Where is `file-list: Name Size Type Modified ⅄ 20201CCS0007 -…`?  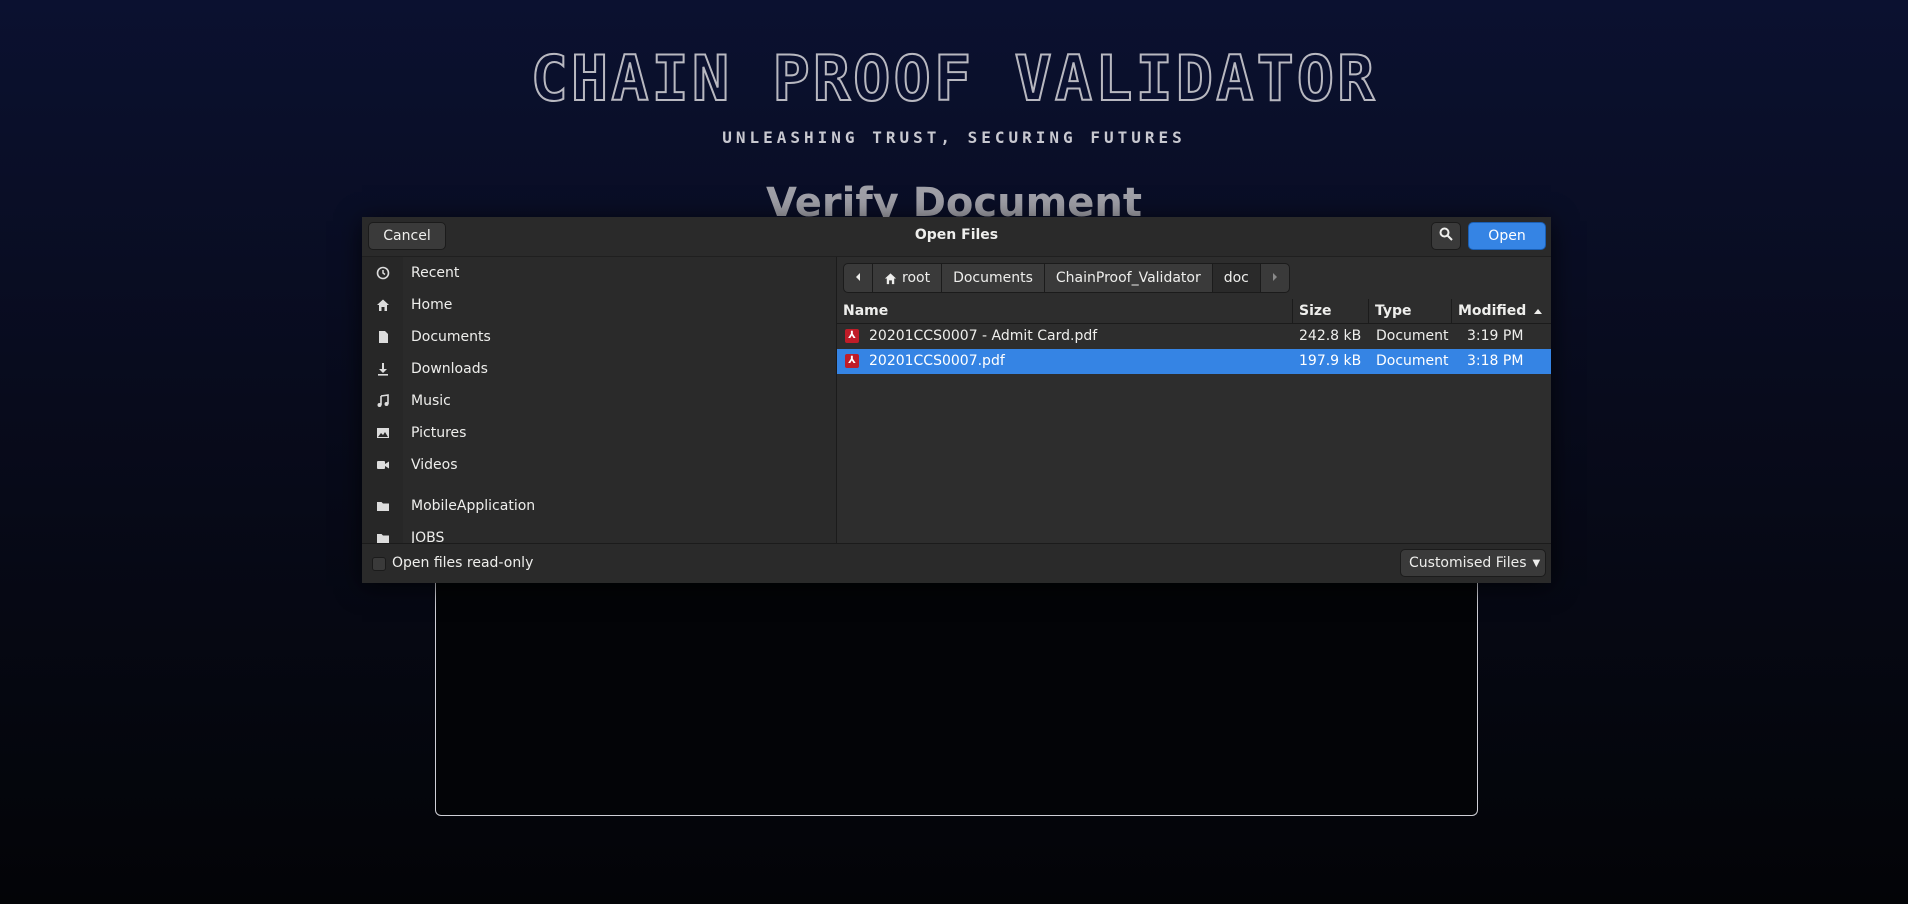 file-list: Name Size Type Modified ⅄ 20201CCS0007 -… is located at coordinates (1194, 421).